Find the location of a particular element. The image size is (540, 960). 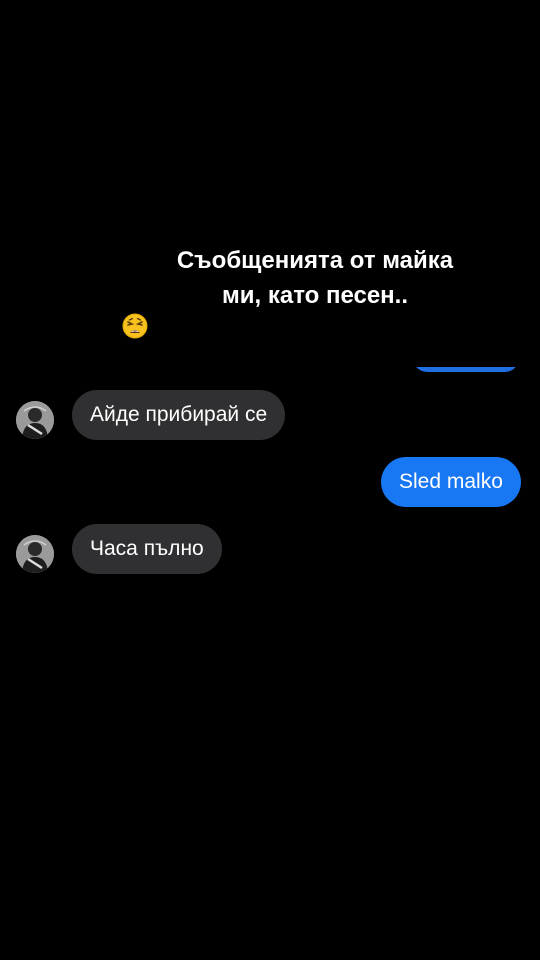

story-caption: Съобщенията от майка ми, като песен.. is located at coordinates (315, 291).